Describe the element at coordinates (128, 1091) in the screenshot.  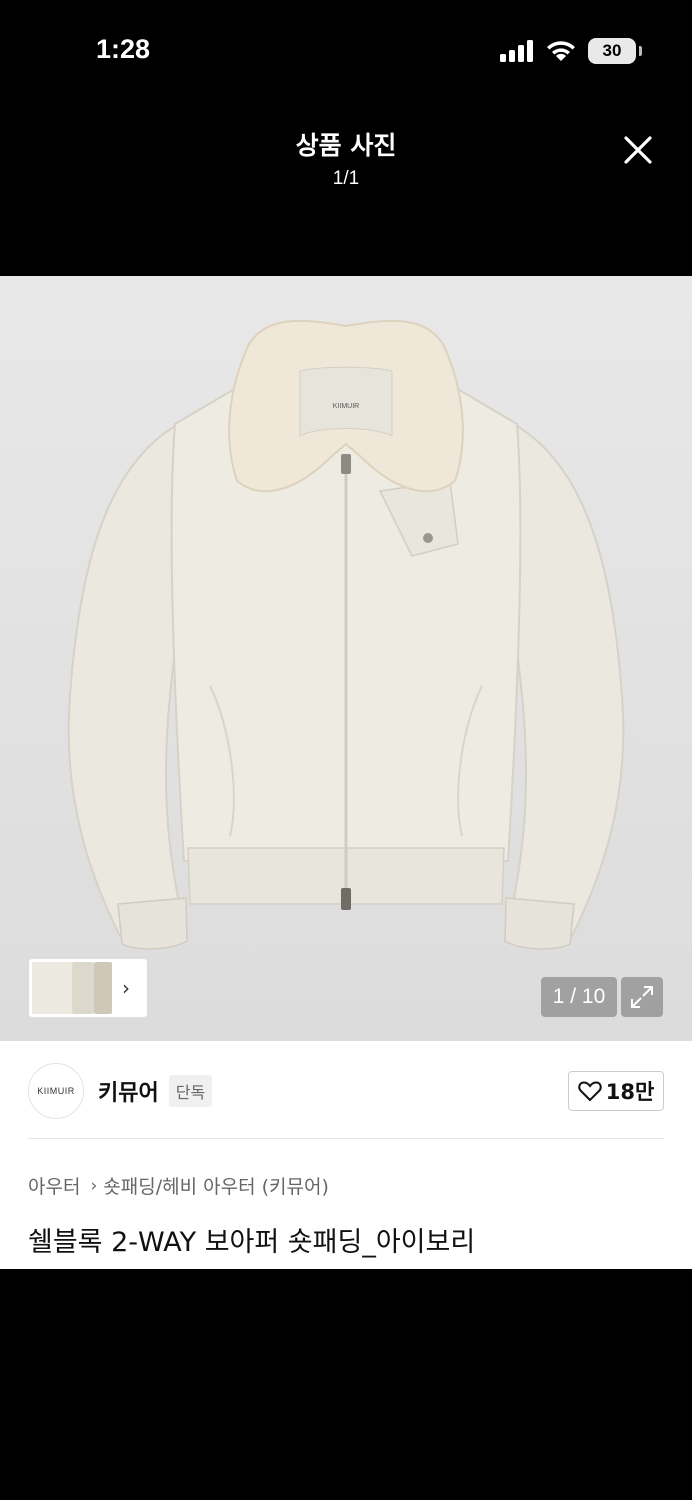
I see `brand-name: 키뮤어` at that location.